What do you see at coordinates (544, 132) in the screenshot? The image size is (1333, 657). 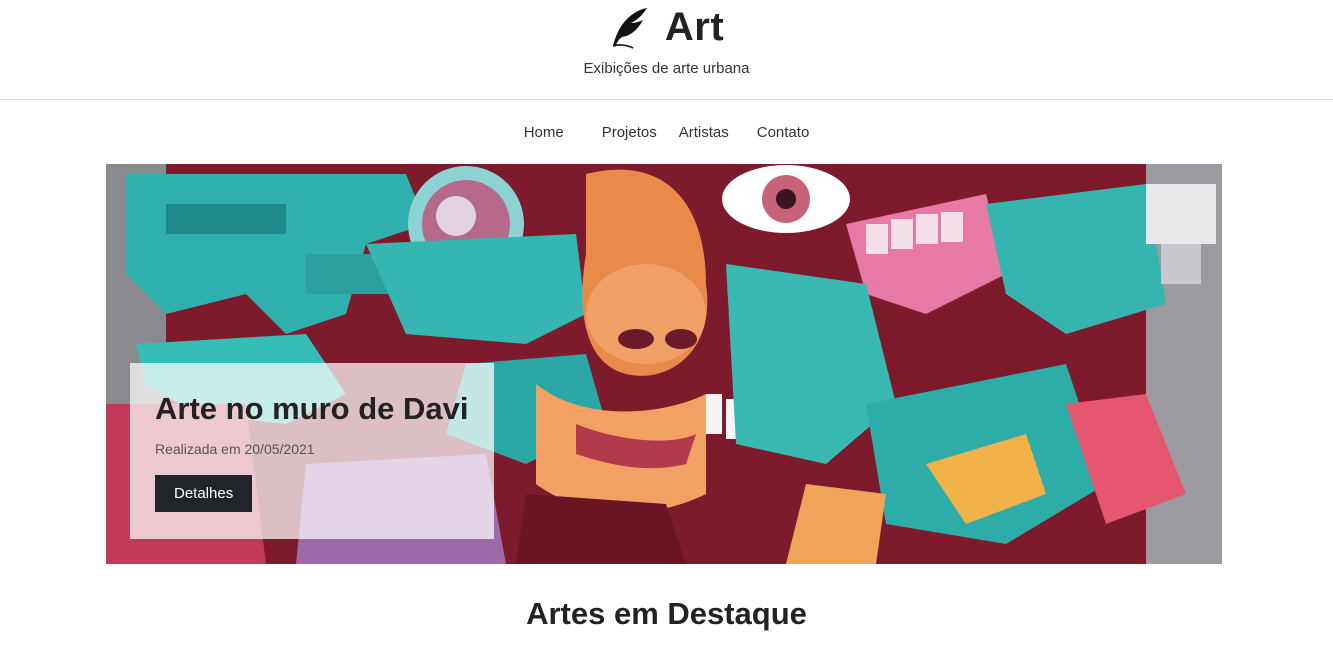 I see `nav-home: Home` at bounding box center [544, 132].